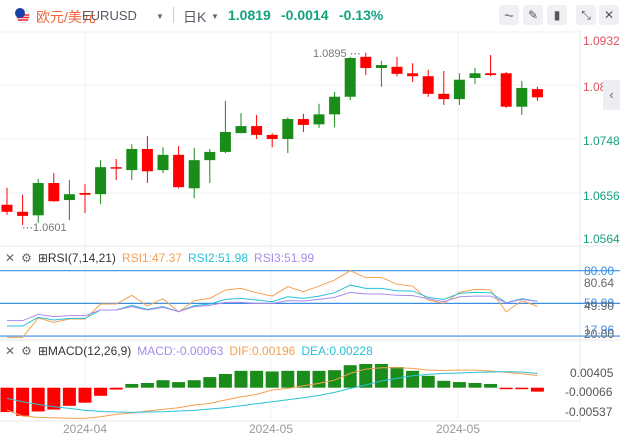 Image resolution: width=620 pixels, height=441 pixels. Describe the element at coordinates (160, 16) in the screenshot. I see `symbol-dropdown-icon: ▼` at that location.